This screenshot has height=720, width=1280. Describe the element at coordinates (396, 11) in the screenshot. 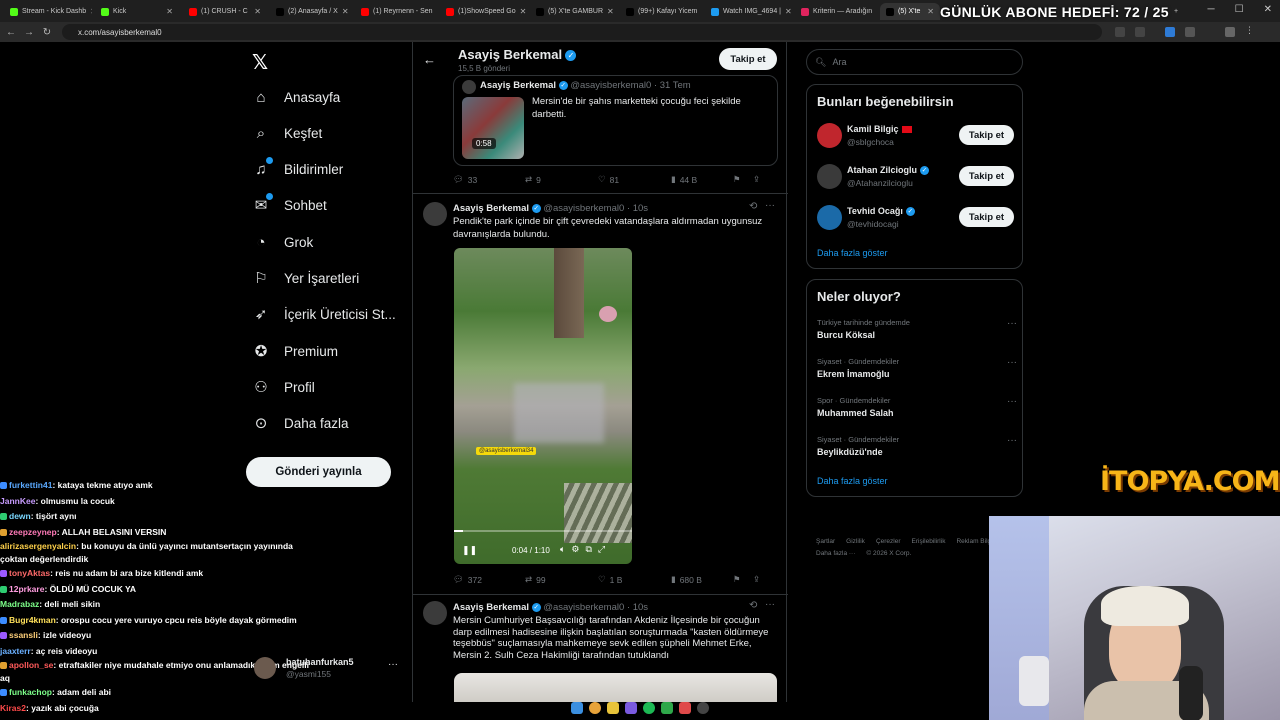

I see `browser-tab: (1) Reyrnenn - Sen✕` at that location.